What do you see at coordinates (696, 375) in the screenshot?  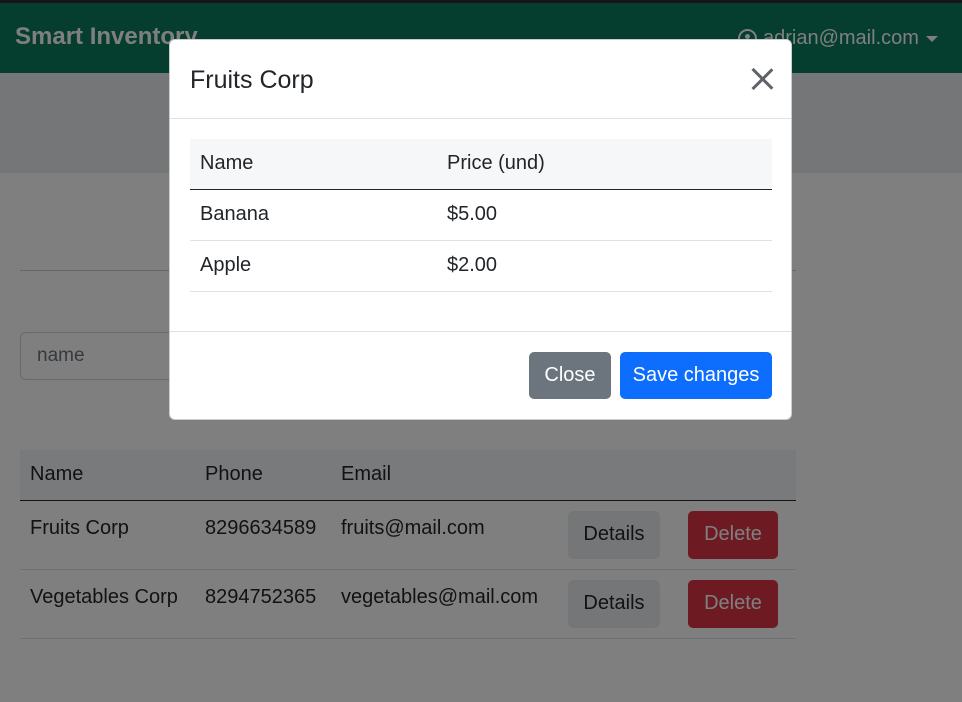 I see `save-changes-button: Save changes` at bounding box center [696, 375].